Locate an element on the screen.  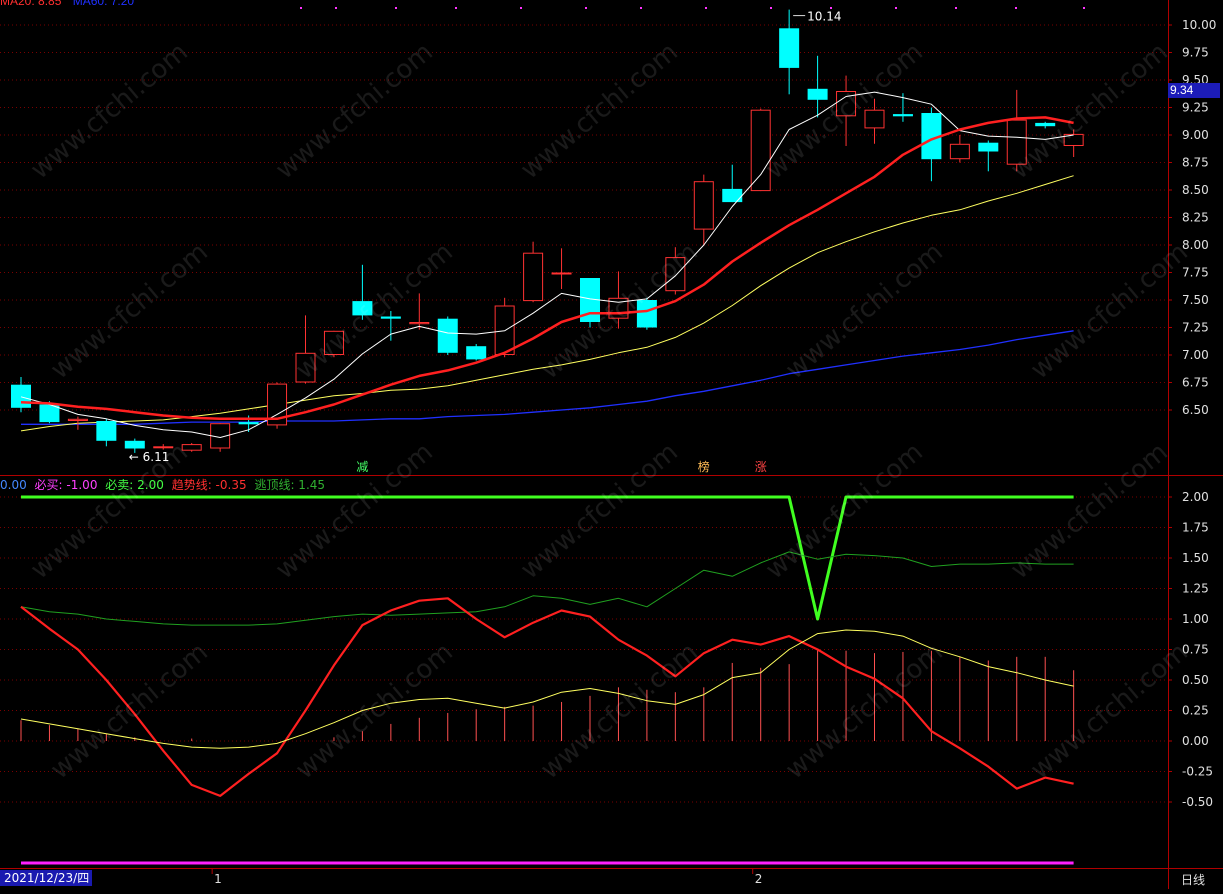
period-label: 日线 is located at coordinates (1193, 879).